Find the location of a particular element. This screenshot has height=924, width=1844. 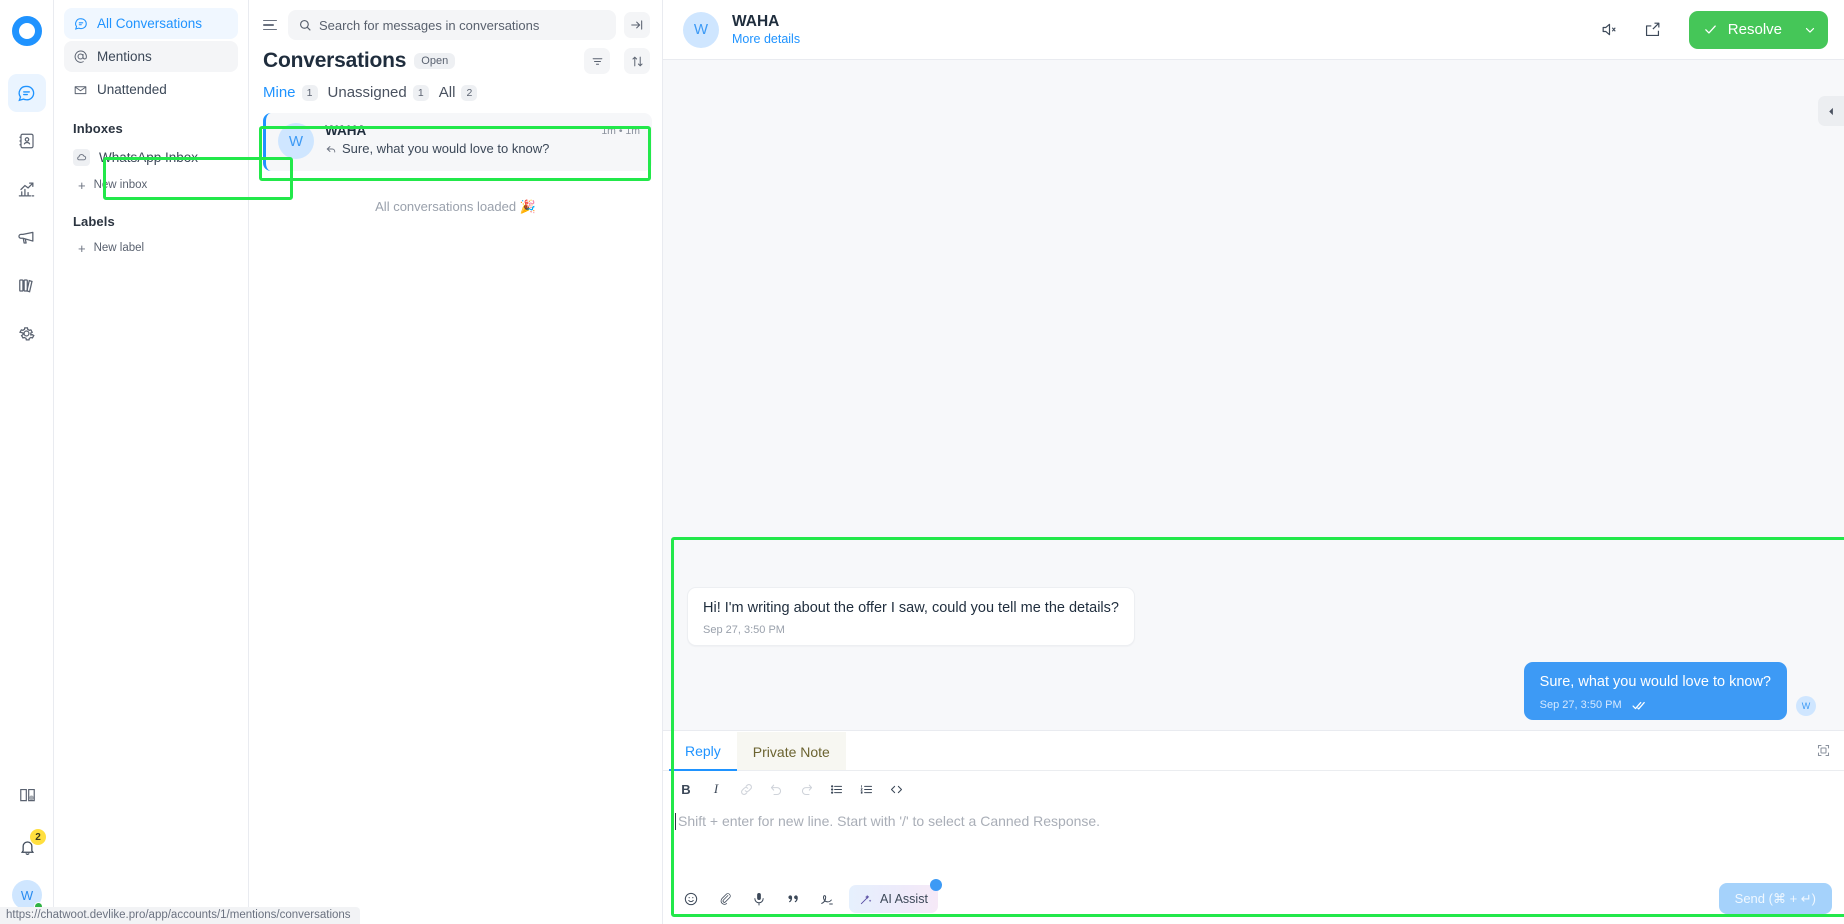

rail-item-contacts is located at coordinates (27, 141).